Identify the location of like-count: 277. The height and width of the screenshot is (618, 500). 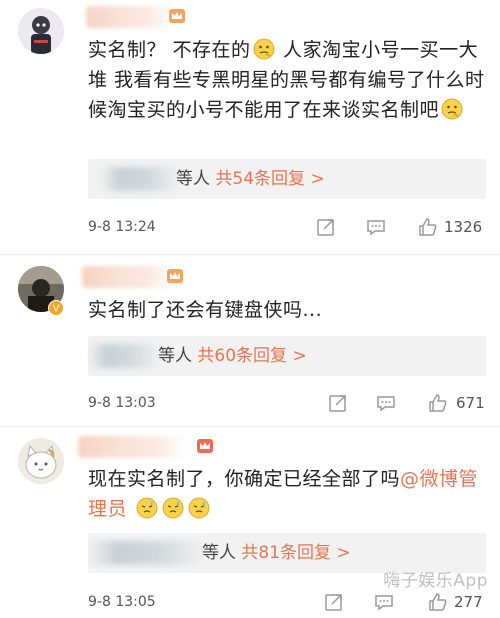
(468, 602).